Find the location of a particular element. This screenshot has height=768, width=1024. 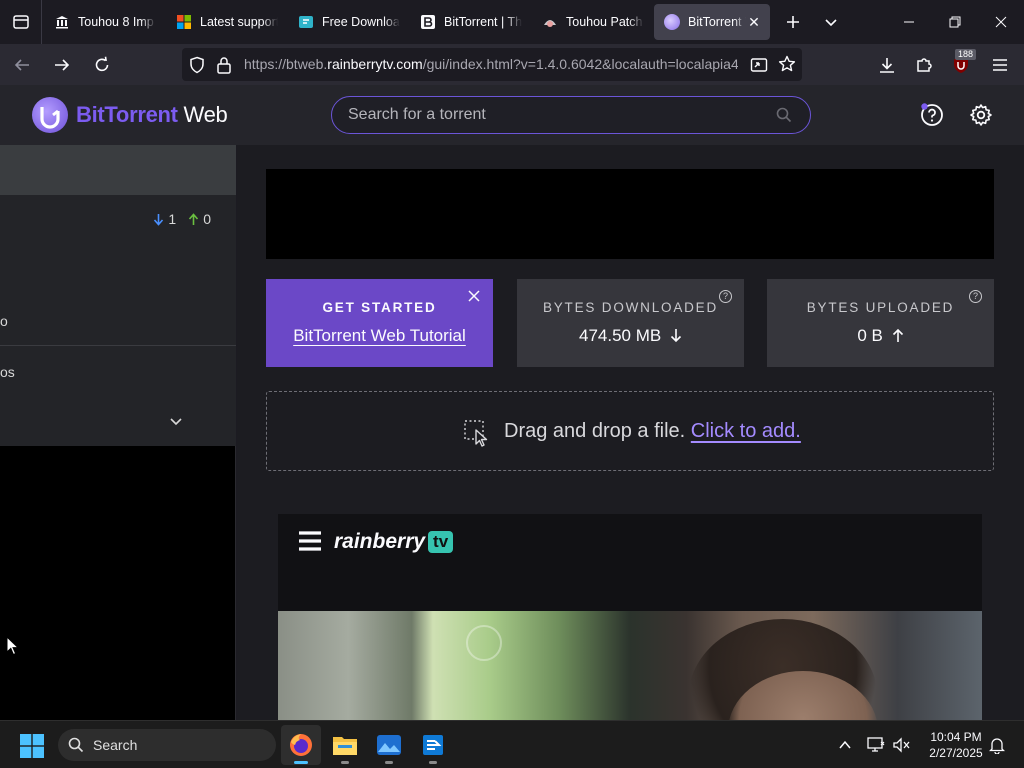

tab-list-button is located at coordinates (21, 22).